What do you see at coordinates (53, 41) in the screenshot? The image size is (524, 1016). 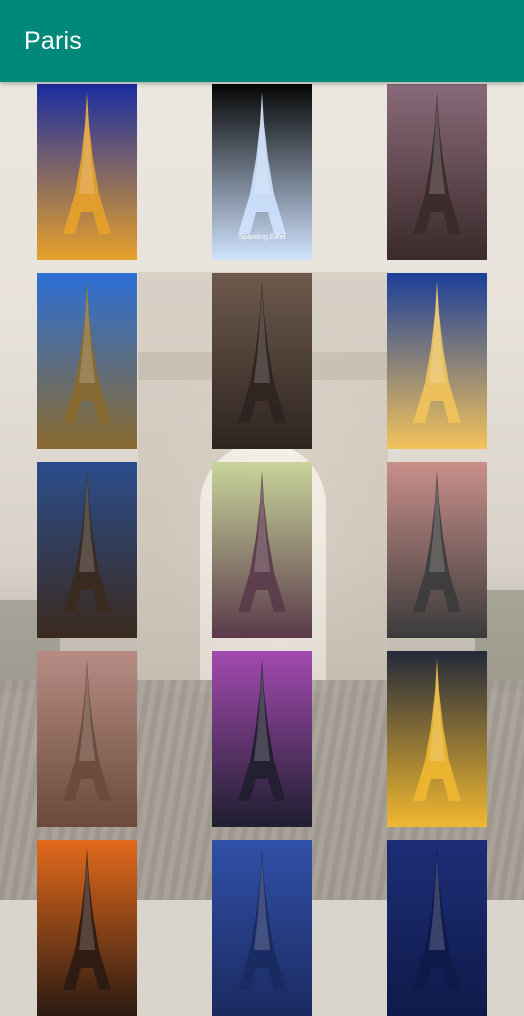 I see `app-title: Paris` at bounding box center [53, 41].